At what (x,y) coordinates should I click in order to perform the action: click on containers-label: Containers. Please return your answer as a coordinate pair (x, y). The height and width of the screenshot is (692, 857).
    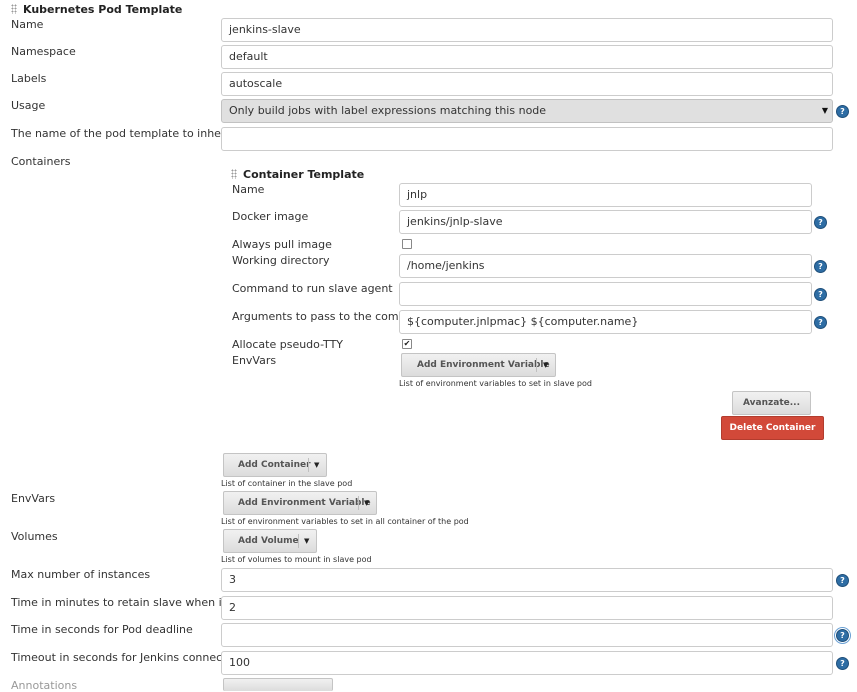
    Looking at the image, I should click on (41, 161).